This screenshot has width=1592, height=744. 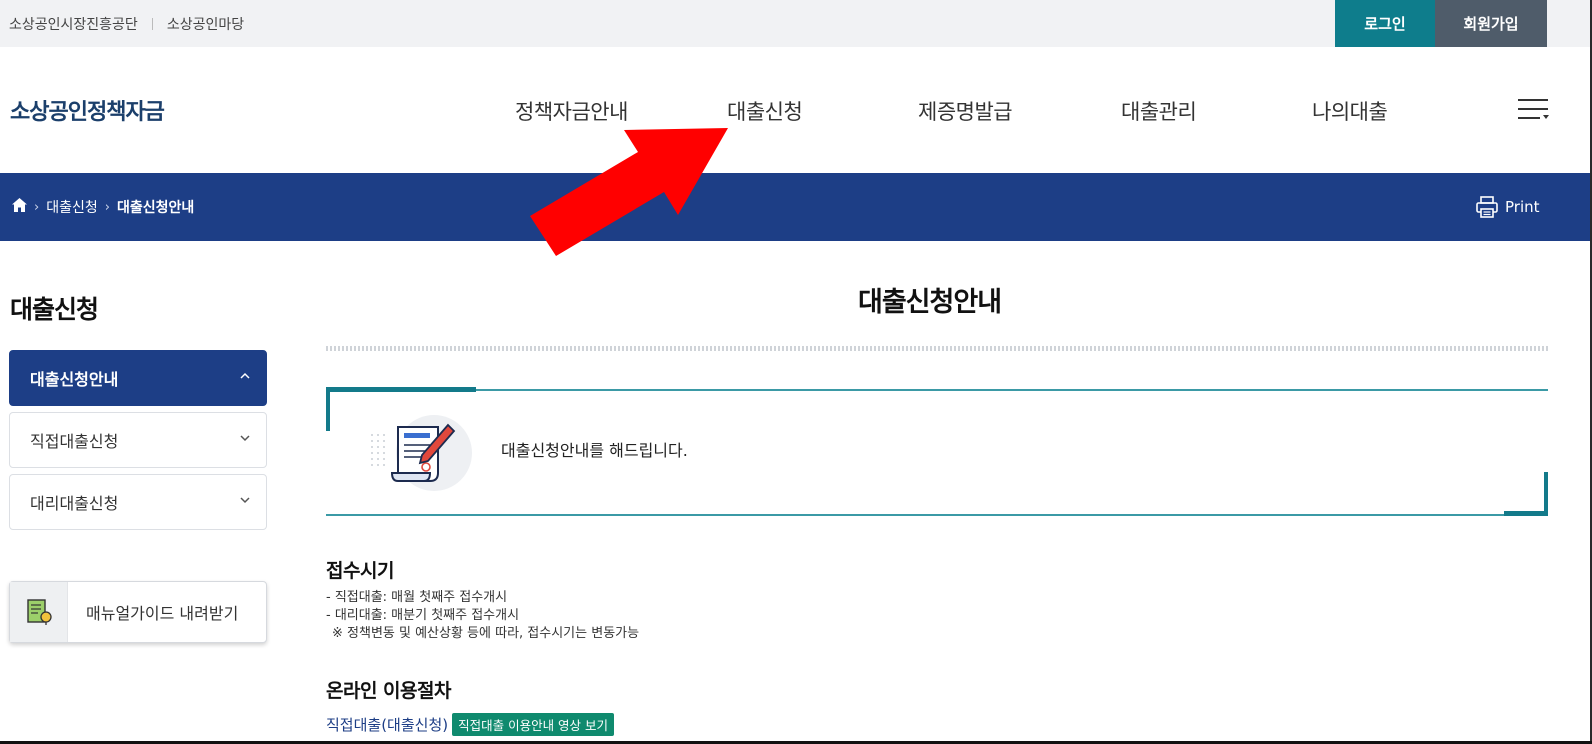 I want to click on hamburger-icon, so click(x=1533, y=110).